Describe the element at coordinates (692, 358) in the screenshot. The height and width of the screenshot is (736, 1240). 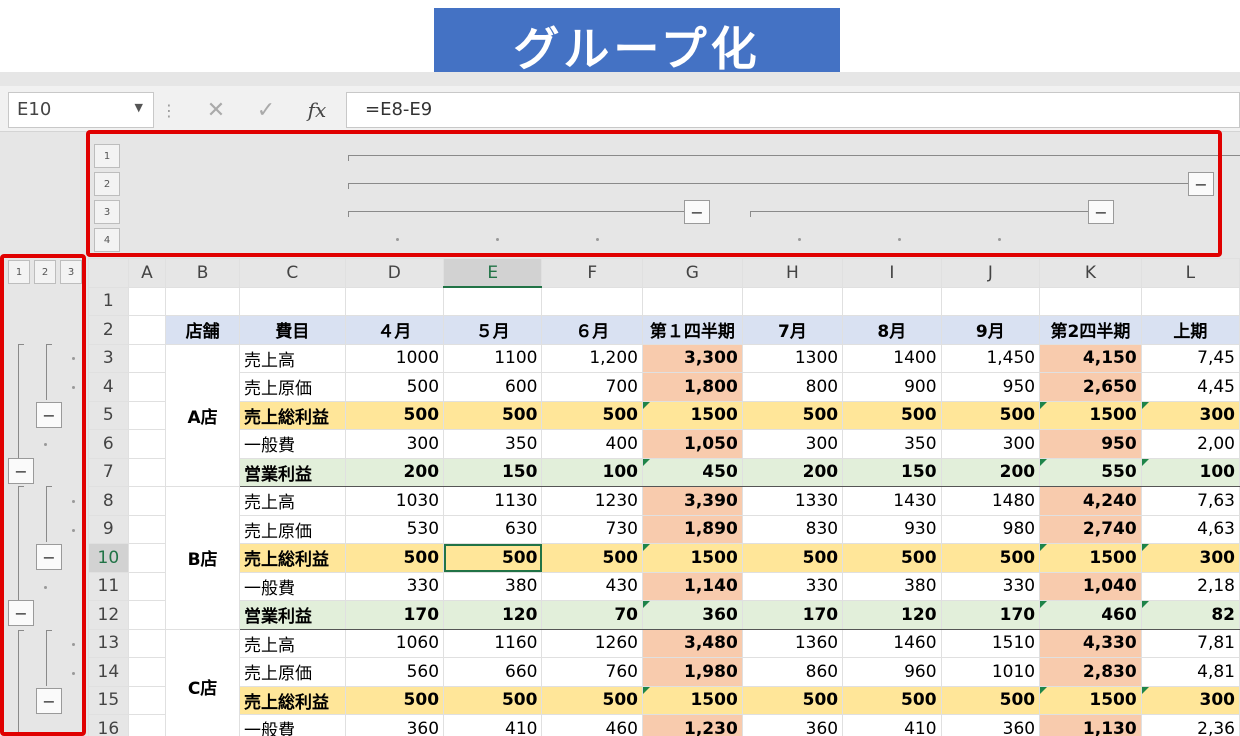
I see `value-cell: 3,300` at that location.